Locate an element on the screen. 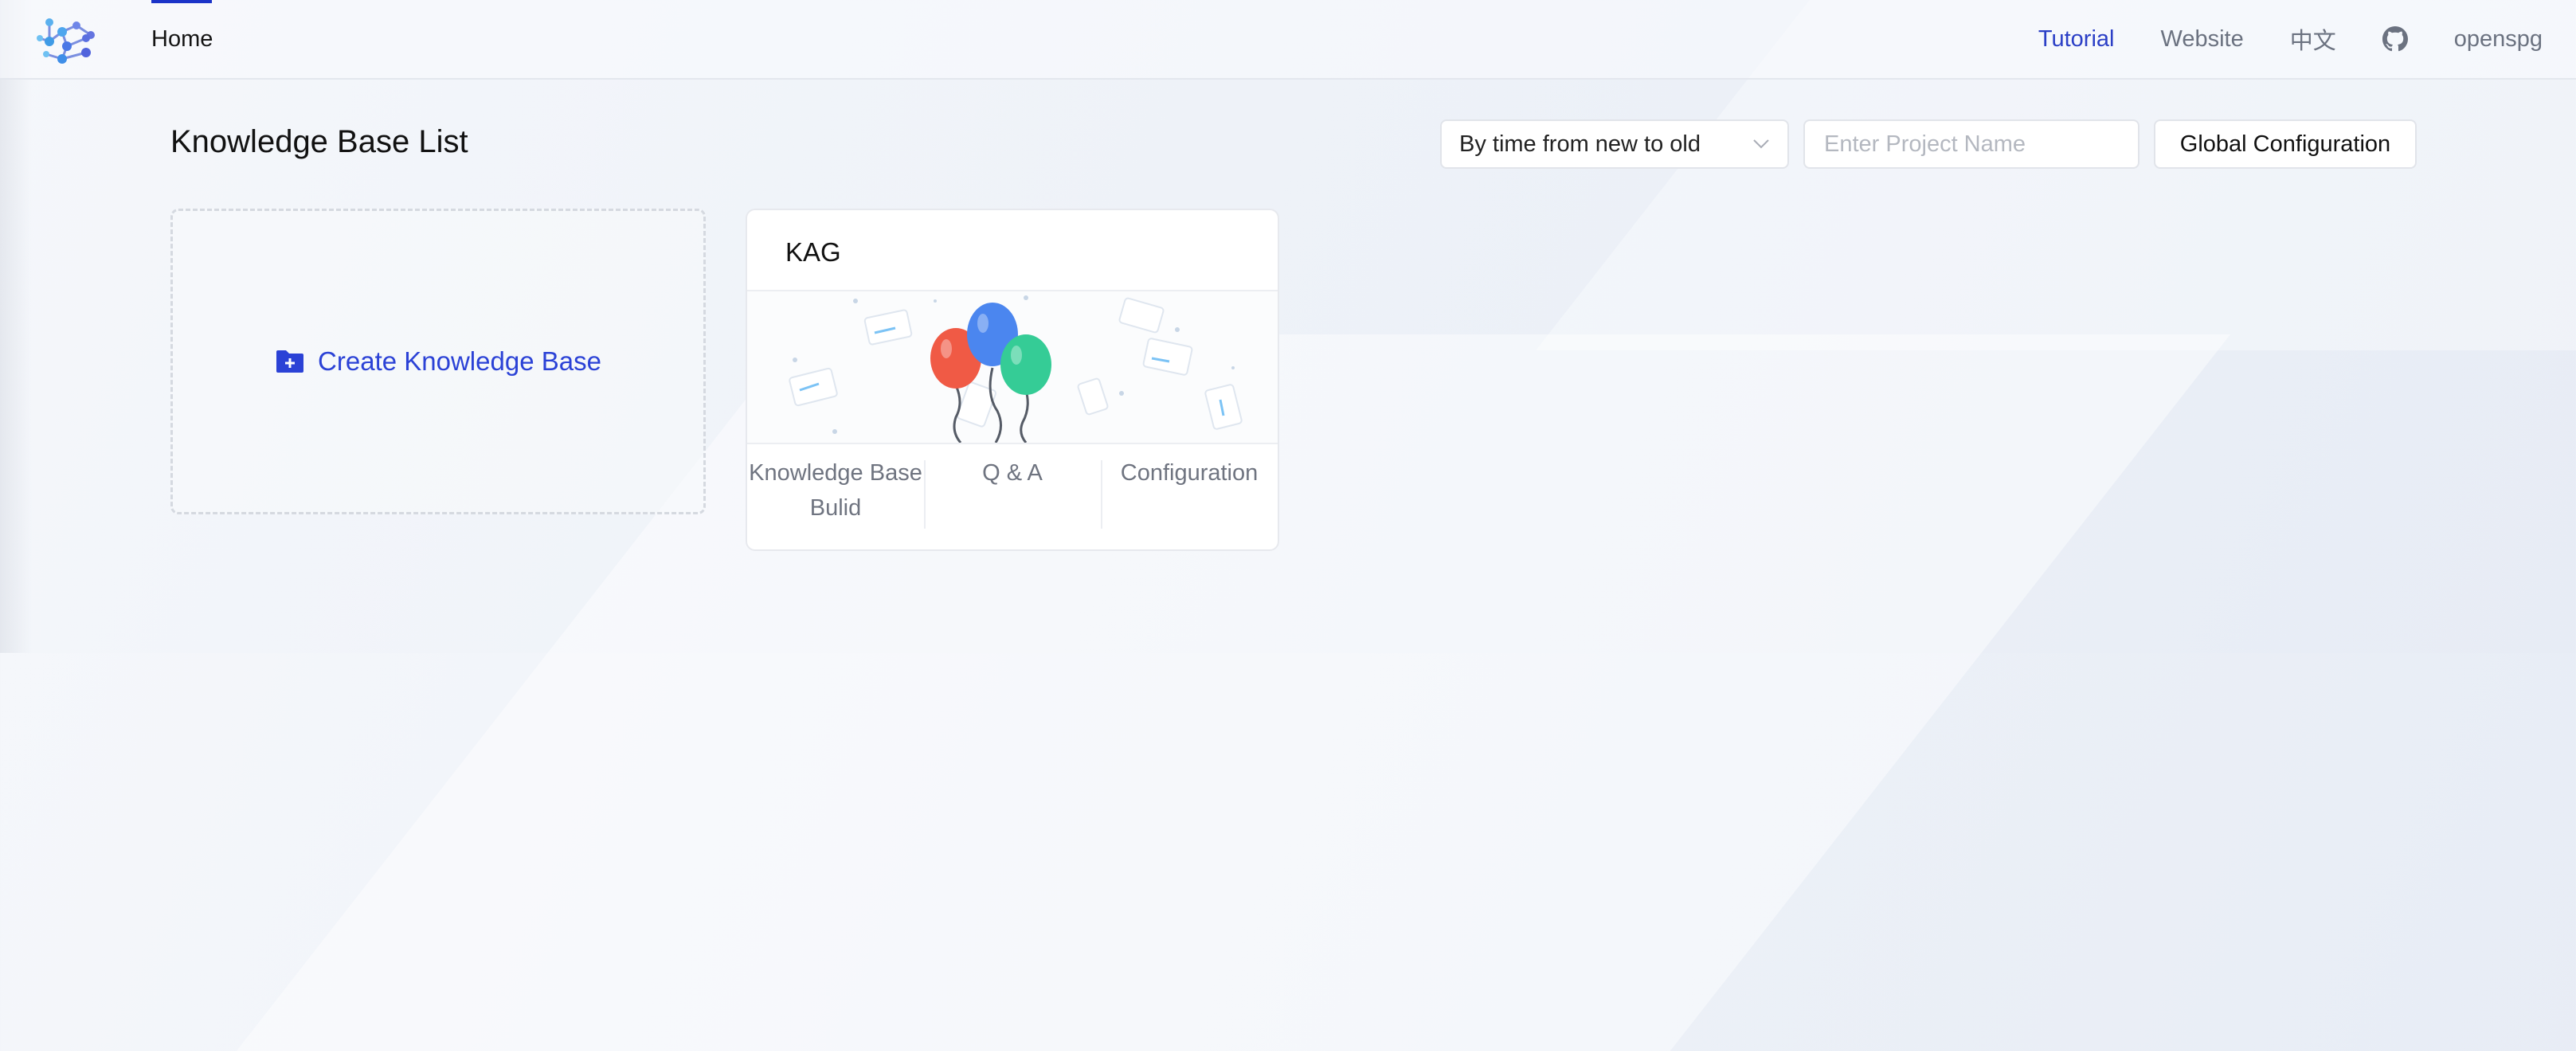 Image resolution: width=2576 pixels, height=1051 pixels. tutorial-link: Tutorial is located at coordinates (2076, 39).